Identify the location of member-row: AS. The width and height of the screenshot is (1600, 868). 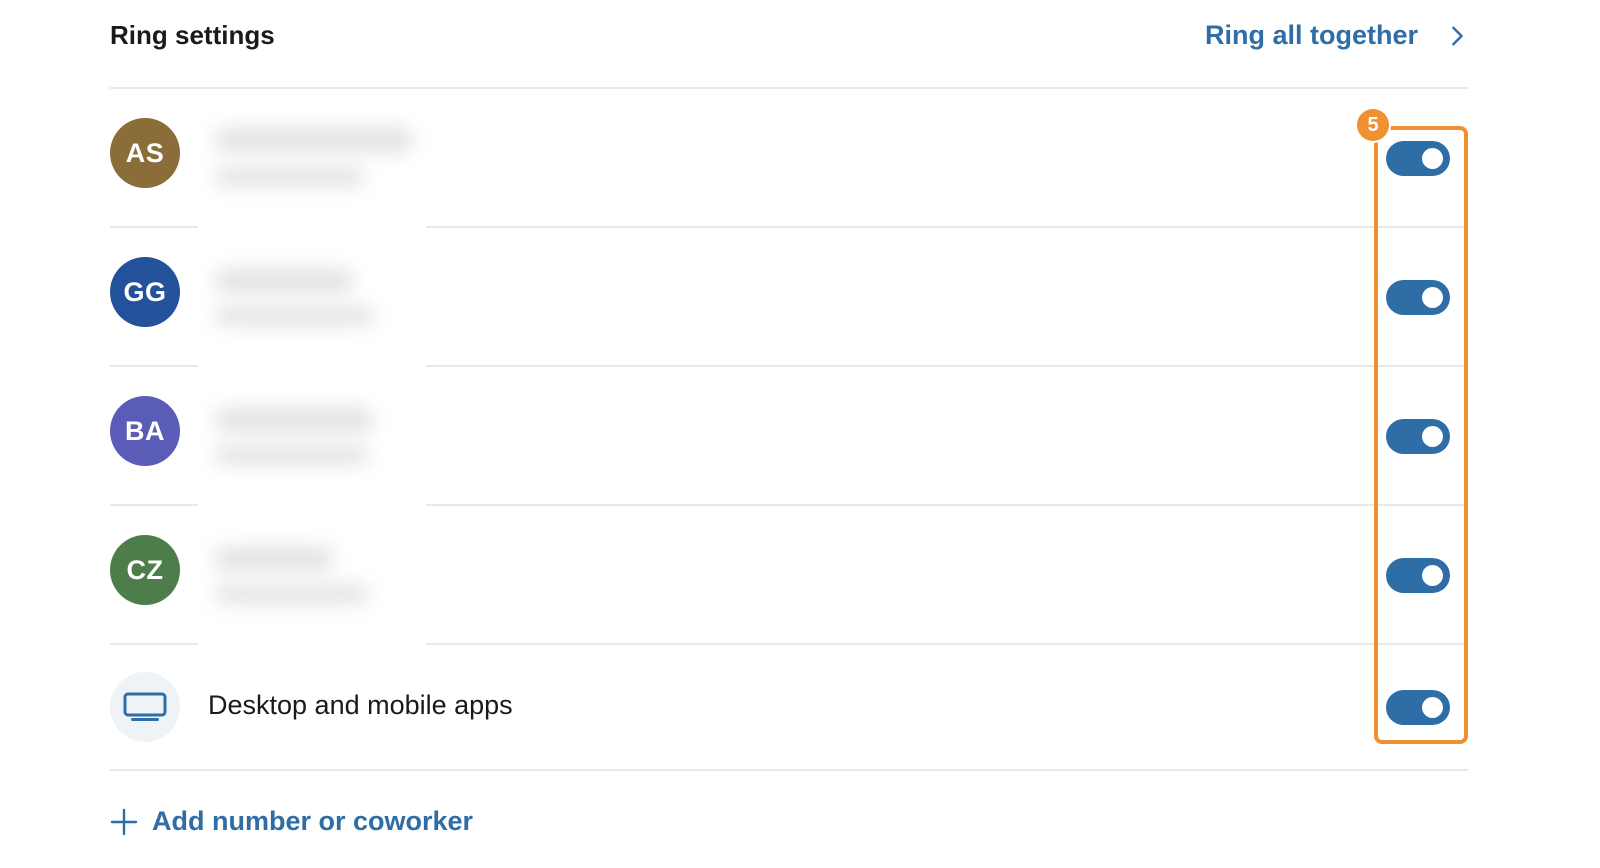
(789, 158).